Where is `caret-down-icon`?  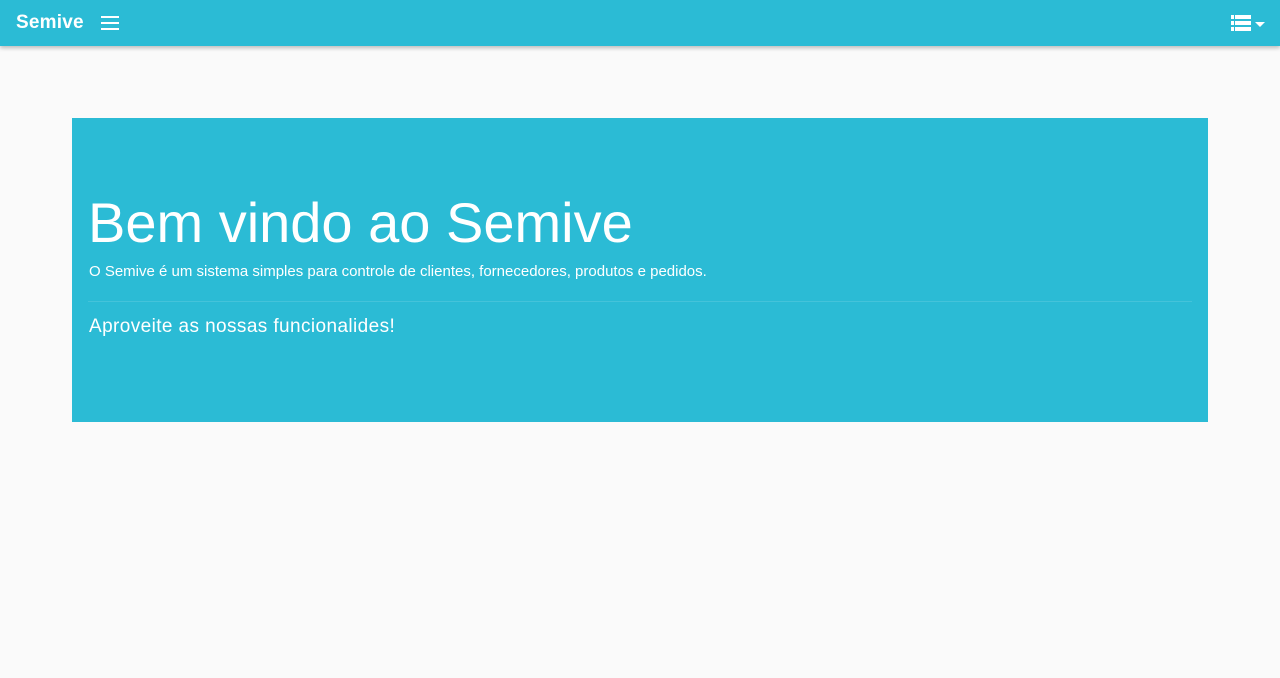
caret-down-icon is located at coordinates (1260, 24).